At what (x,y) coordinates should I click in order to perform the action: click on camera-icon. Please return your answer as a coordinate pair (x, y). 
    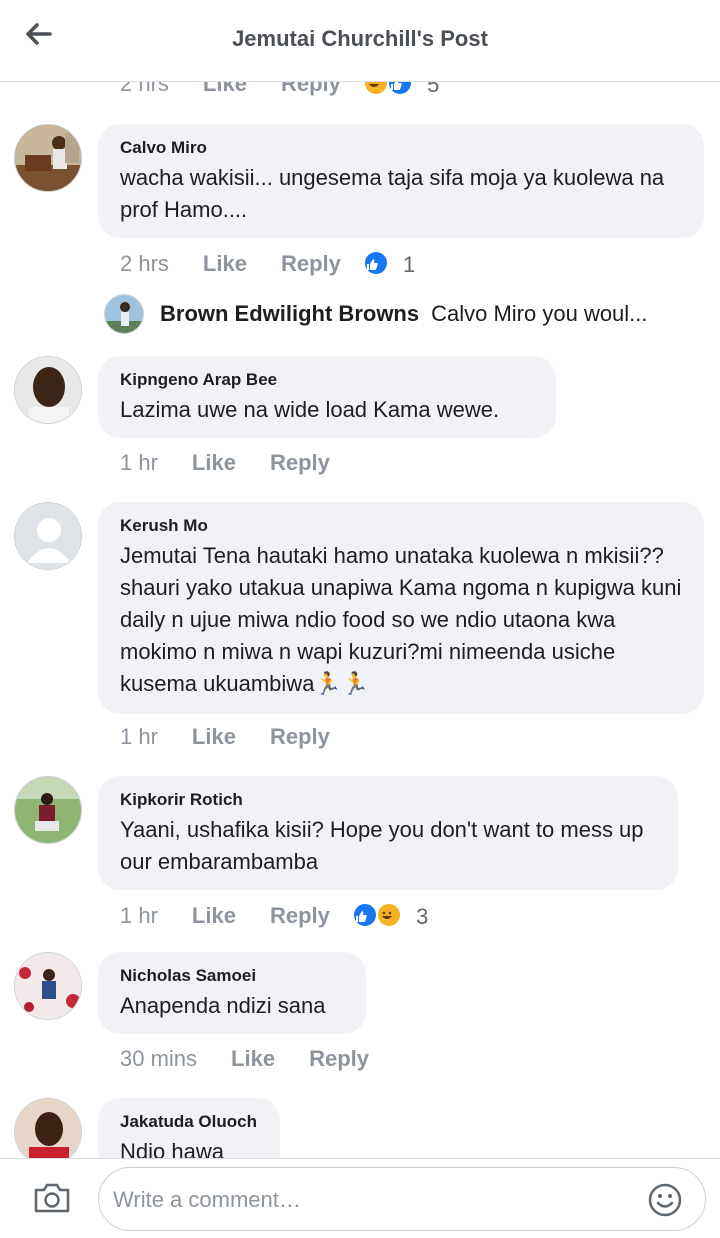
    Looking at the image, I should click on (52, 1198).